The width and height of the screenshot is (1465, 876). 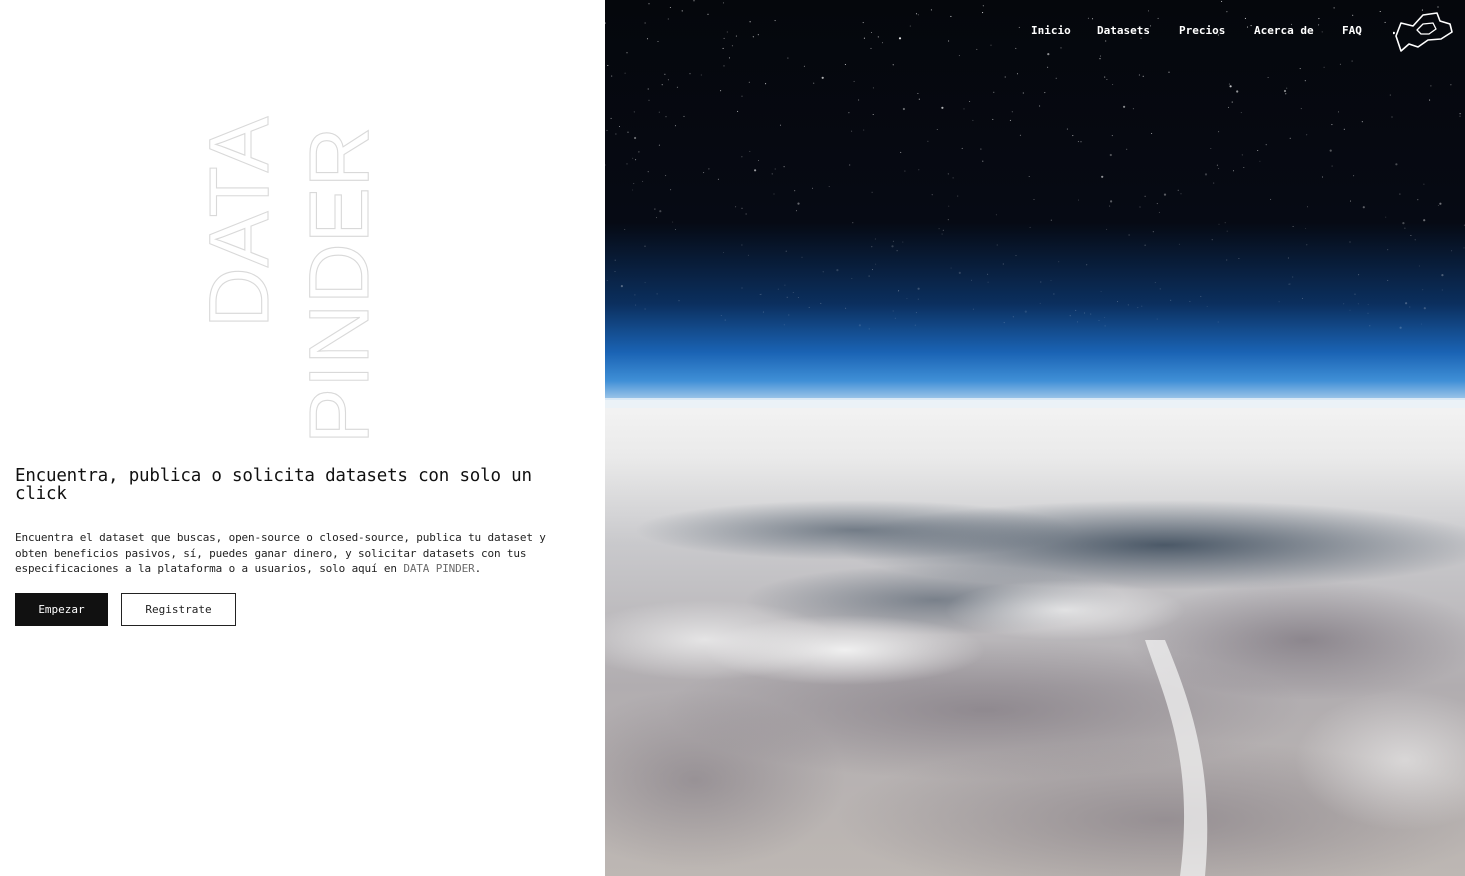 What do you see at coordinates (1352, 32) in the screenshot?
I see `nav-faq: FAQ` at bounding box center [1352, 32].